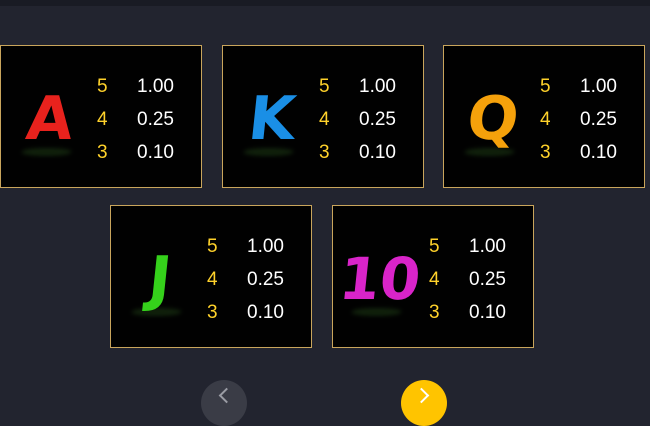 This screenshot has width=650, height=426. I want to click on paytable-card-ten: 10 5 1.00 4 0.25 3 0.10, so click(433, 276).